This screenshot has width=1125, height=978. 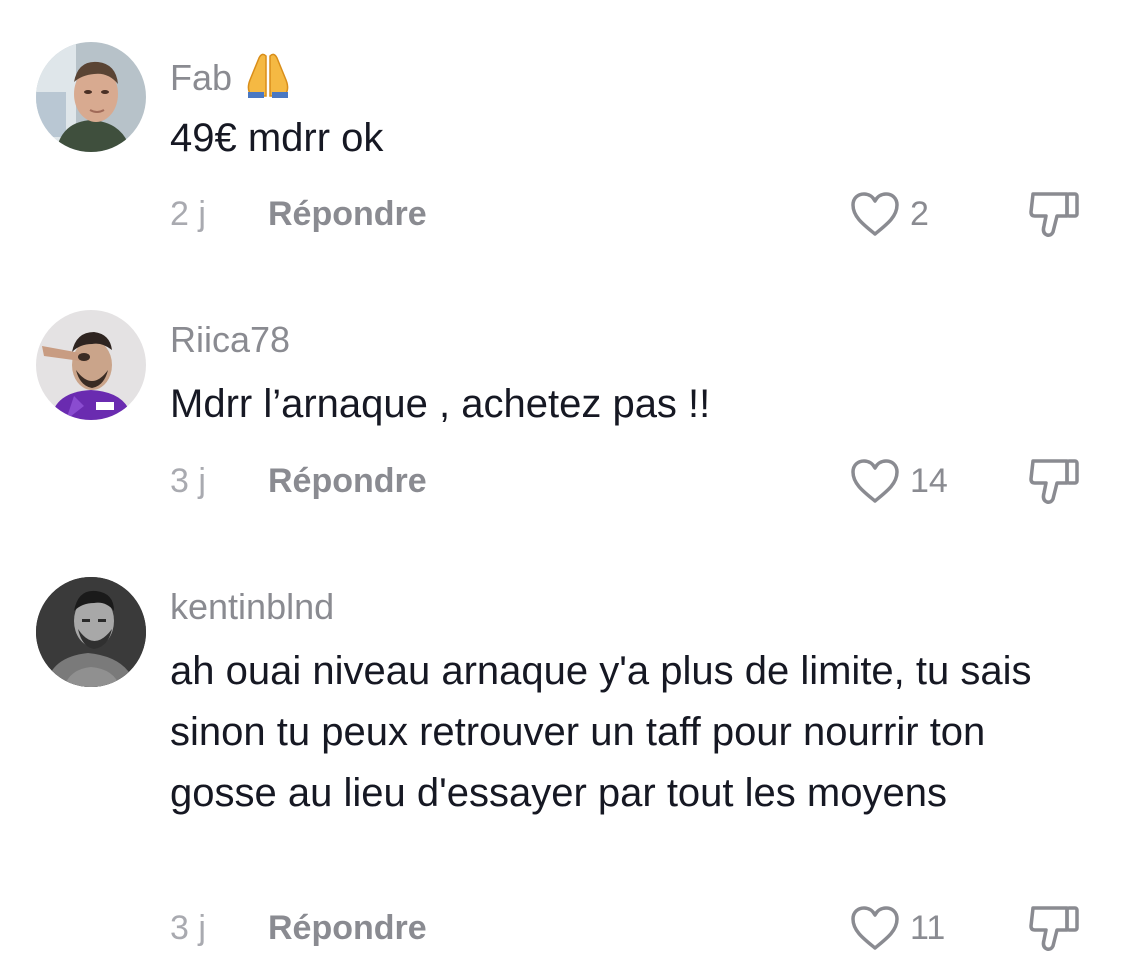 I want to click on like-button: 11, so click(x=896, y=928).